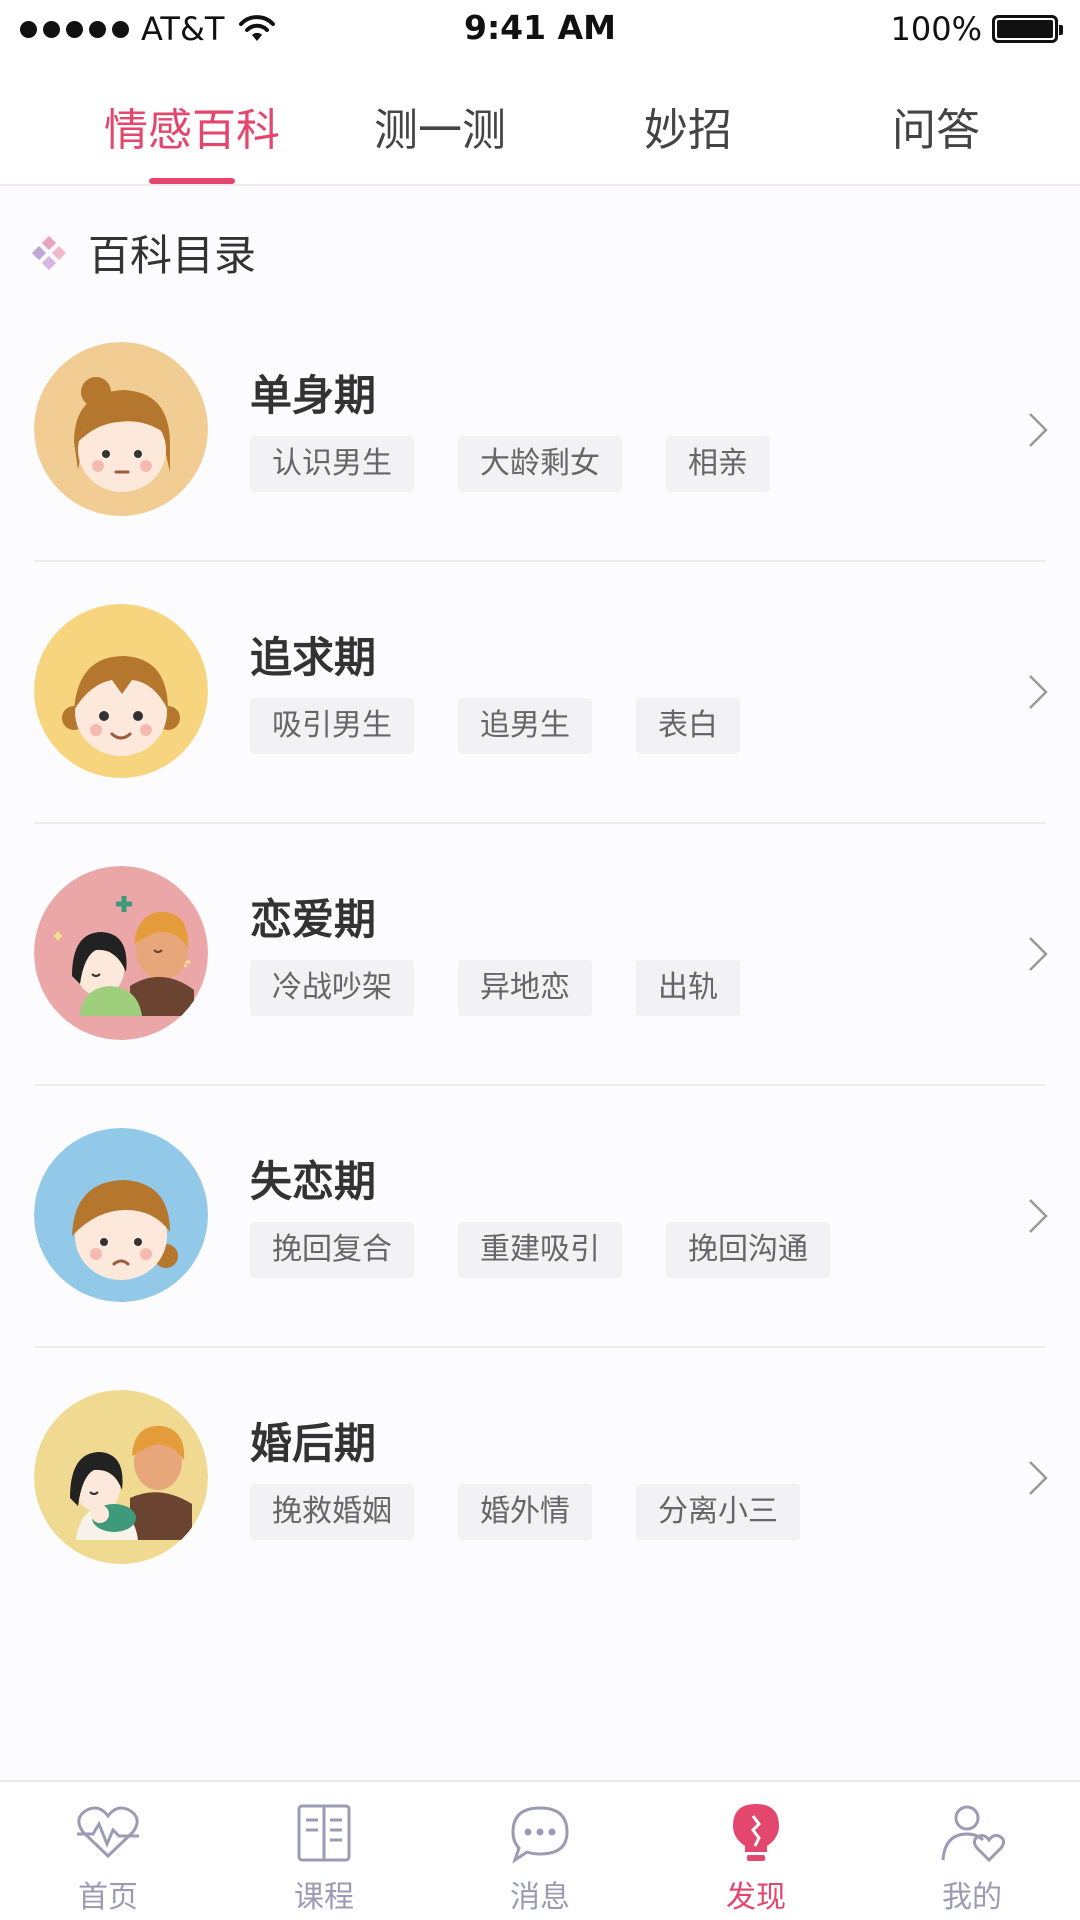  I want to click on tag-chip: 追男生, so click(525, 726).